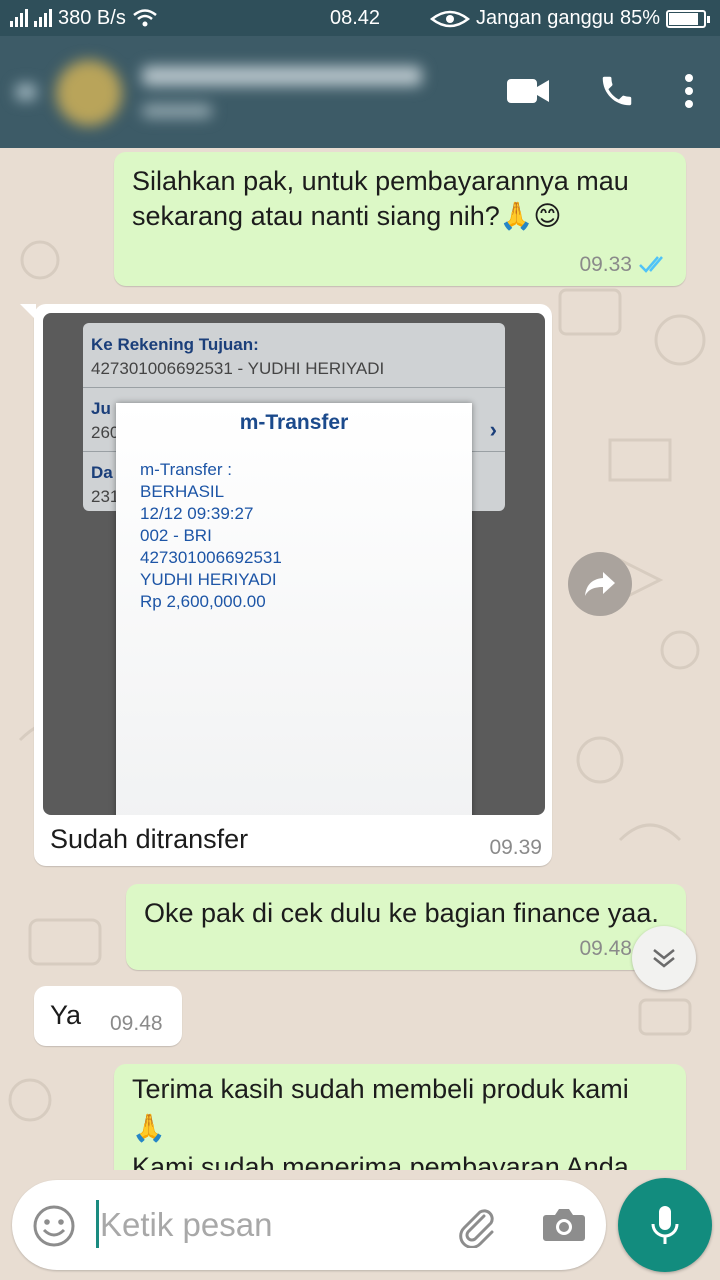 The width and height of the screenshot is (720, 1280). What do you see at coordinates (515, 847) in the screenshot?
I see `message-time: 09.39` at bounding box center [515, 847].